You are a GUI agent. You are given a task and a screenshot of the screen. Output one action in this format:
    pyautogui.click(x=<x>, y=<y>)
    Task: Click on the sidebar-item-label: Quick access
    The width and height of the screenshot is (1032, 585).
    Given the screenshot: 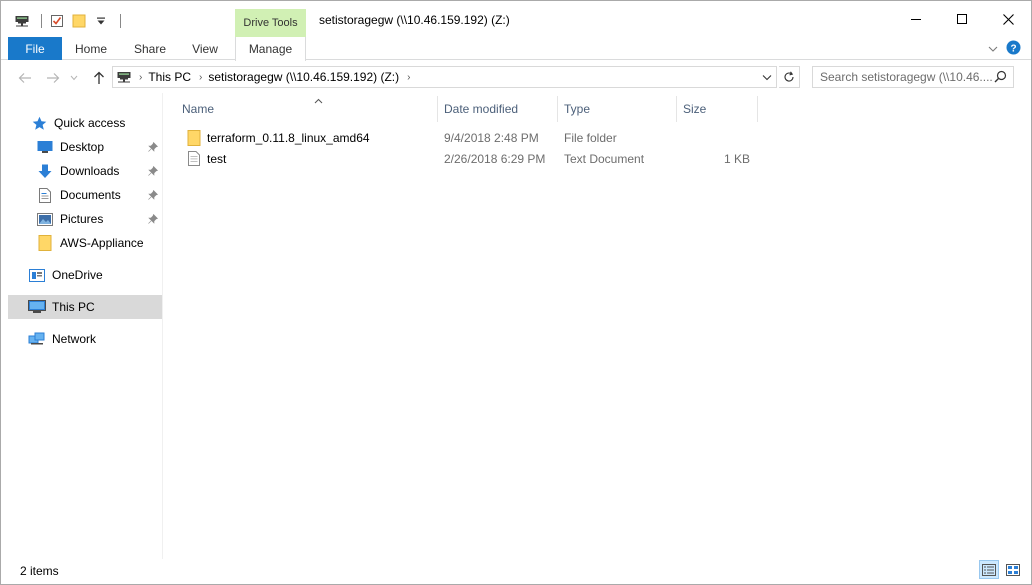 What is the action you would take?
    pyautogui.click(x=90, y=123)
    